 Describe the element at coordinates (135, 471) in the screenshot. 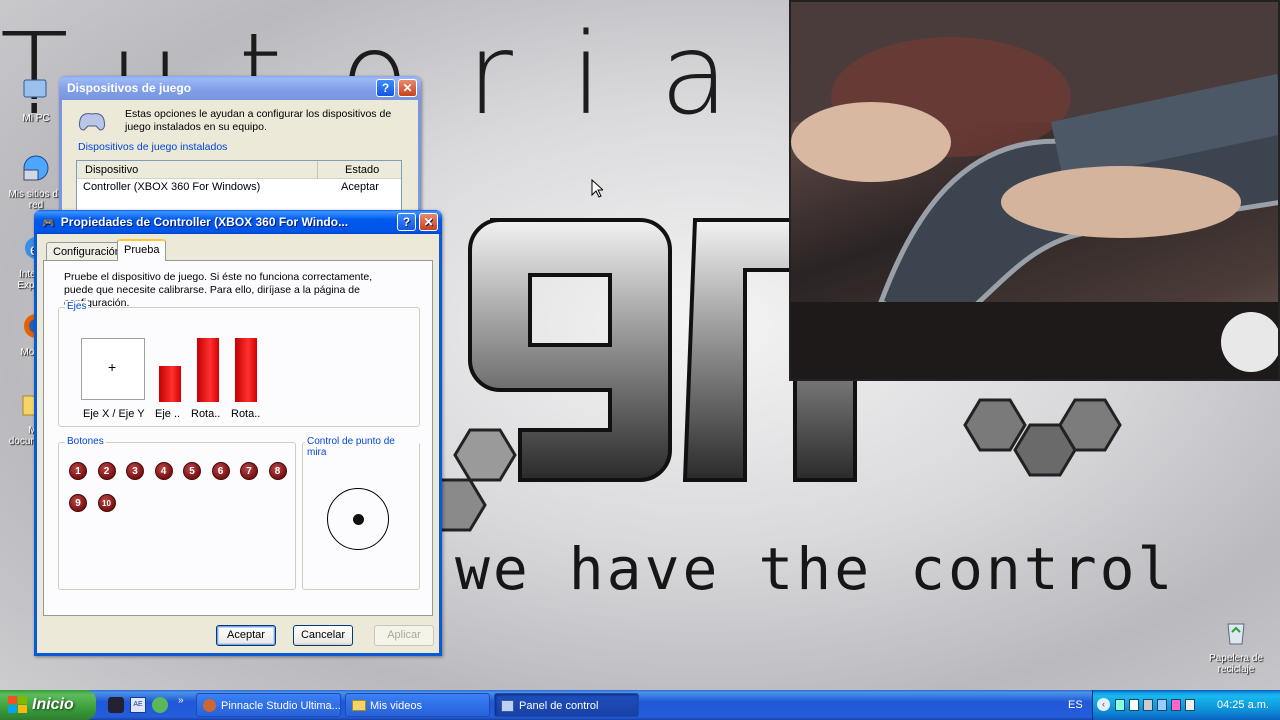

I see `gamepad-button-3: 3` at that location.